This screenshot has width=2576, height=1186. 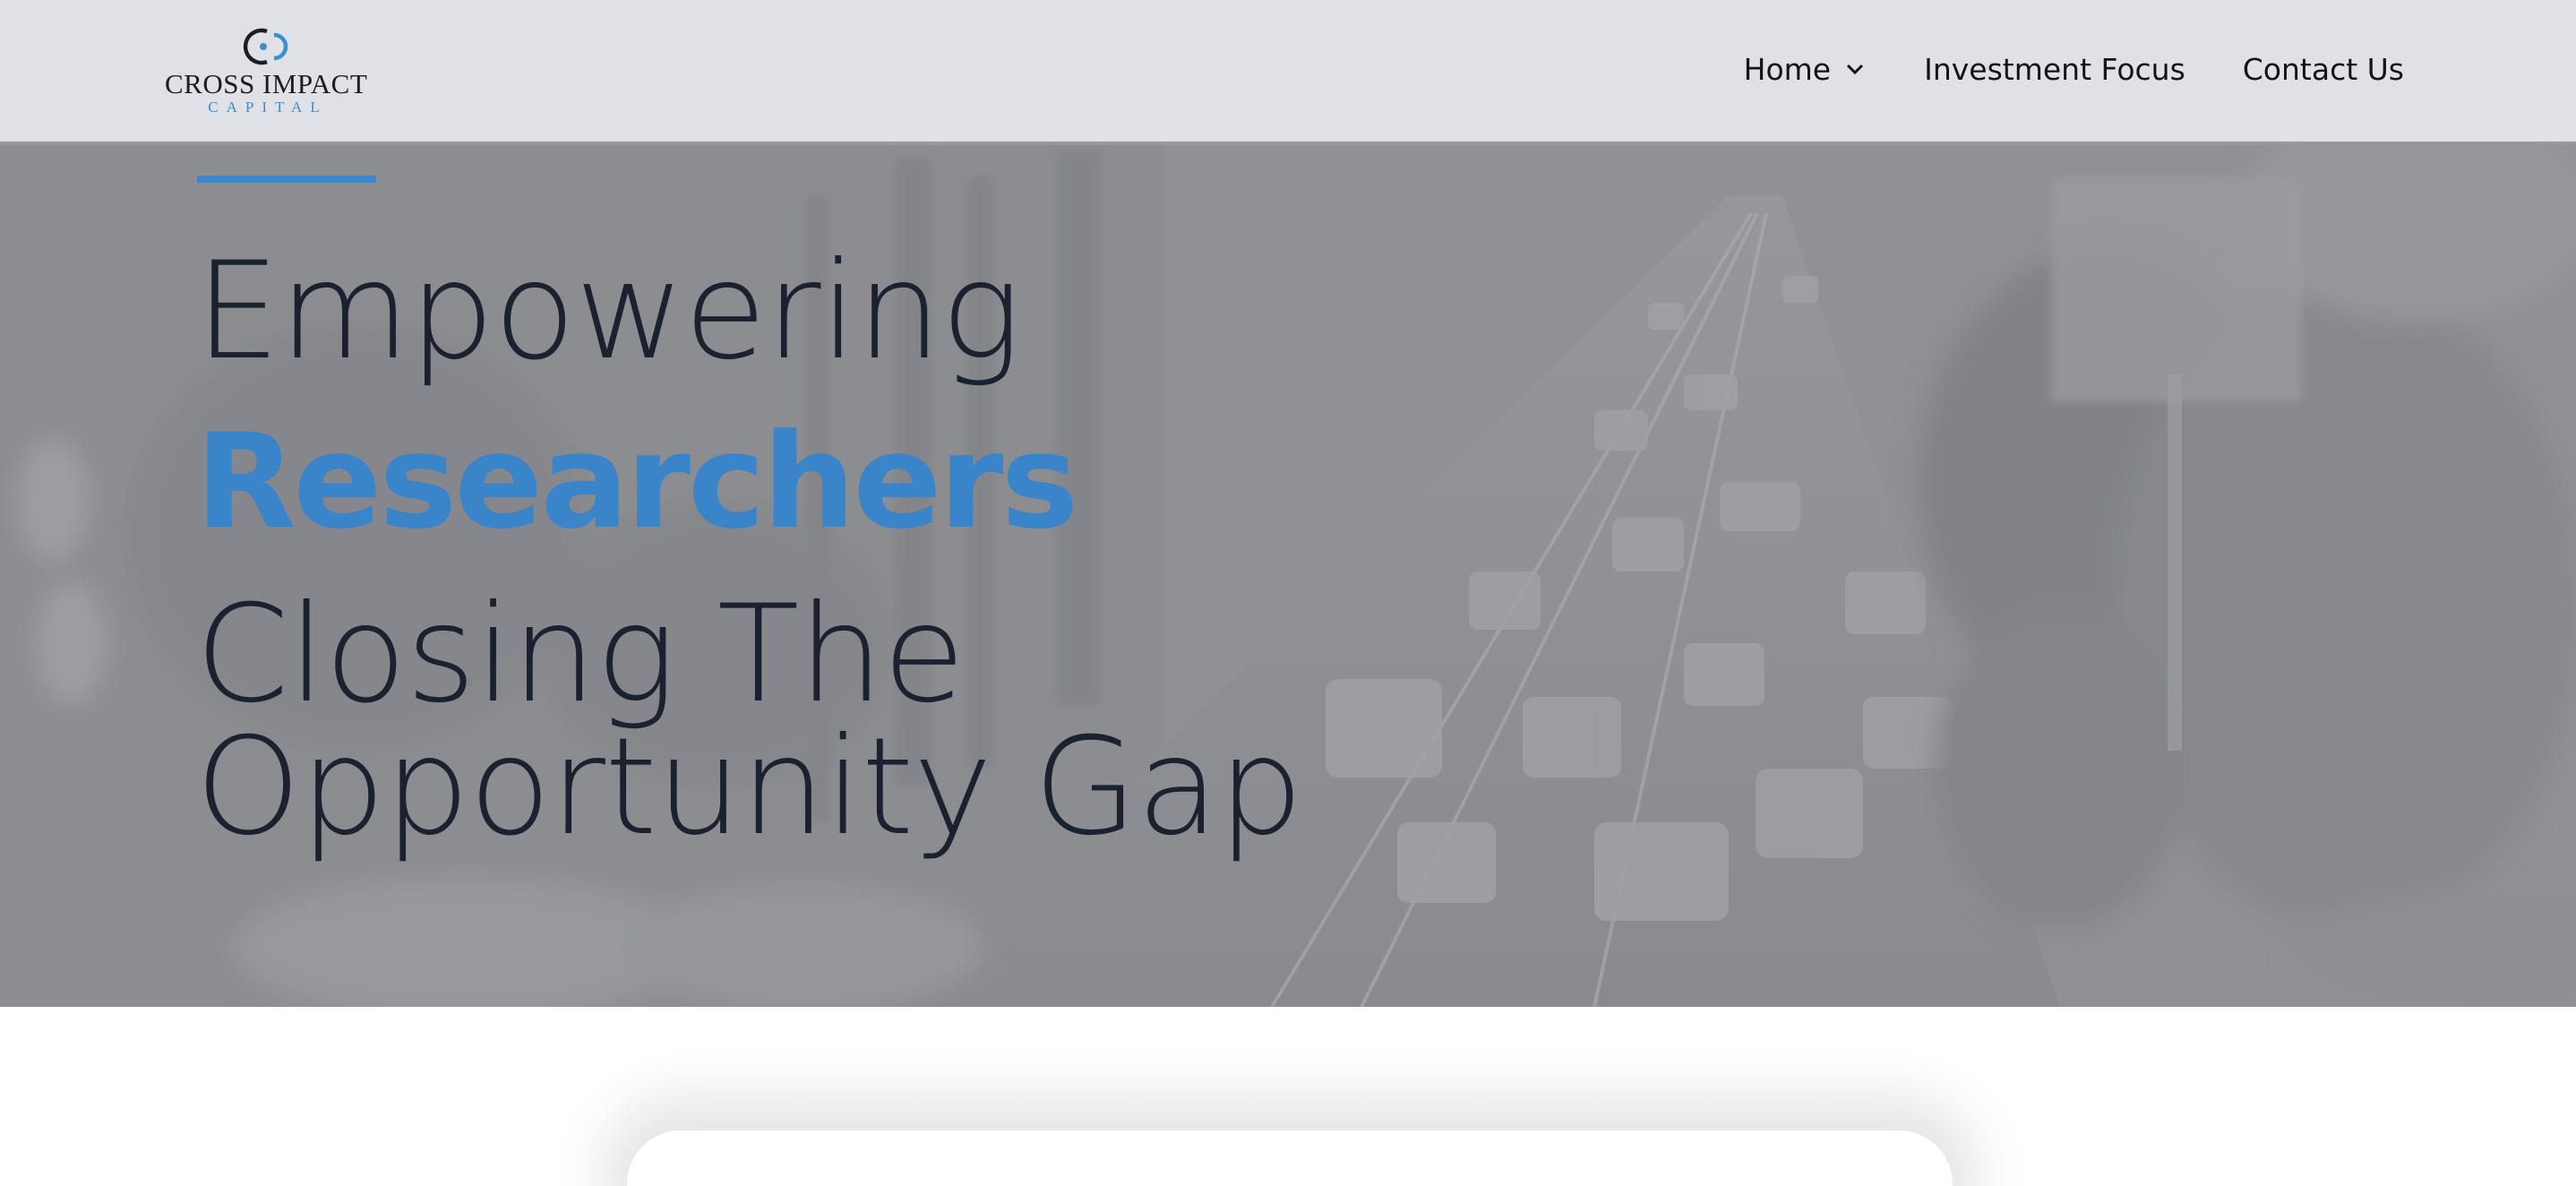 I want to click on hero-subheading-line-1: Closing The, so click(x=580, y=655).